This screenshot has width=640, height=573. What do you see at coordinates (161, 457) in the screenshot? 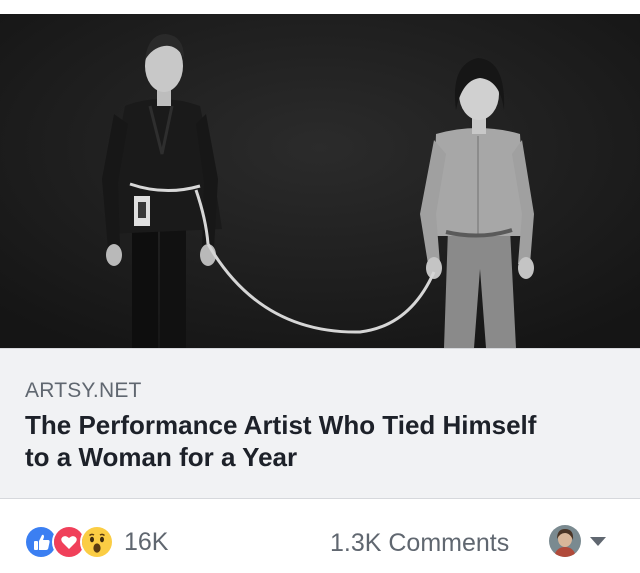
I see `link-title-line-2: to a Woman for a Year` at bounding box center [161, 457].